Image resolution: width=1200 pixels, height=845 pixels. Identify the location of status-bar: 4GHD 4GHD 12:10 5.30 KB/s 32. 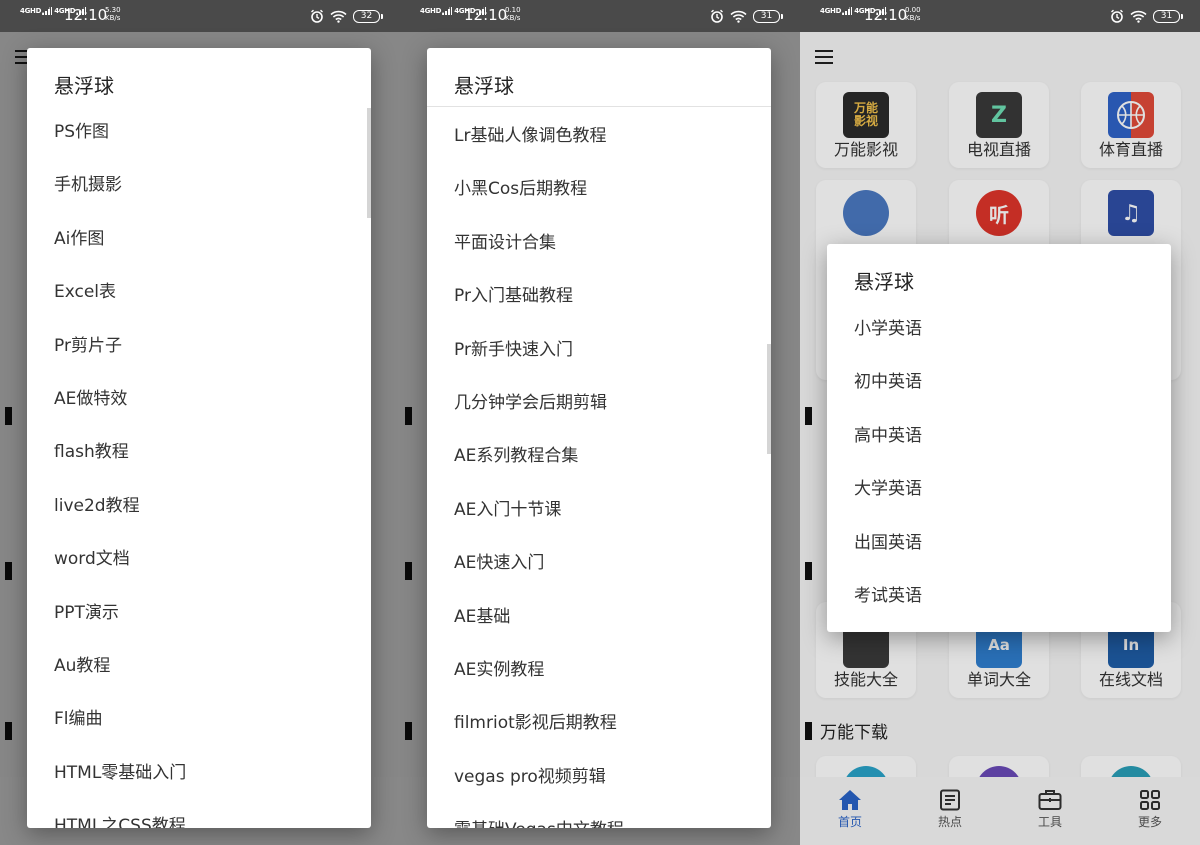
(200, 16).